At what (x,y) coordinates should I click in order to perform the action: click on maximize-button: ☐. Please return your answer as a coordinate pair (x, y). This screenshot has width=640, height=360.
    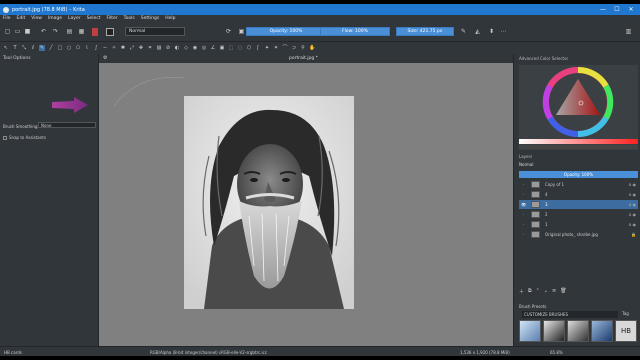
    Looking at the image, I should click on (617, 9).